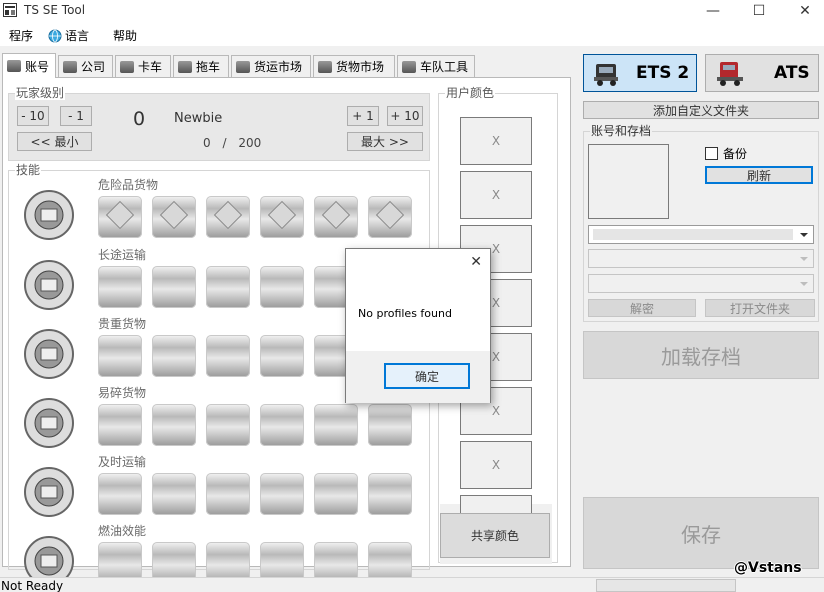  I want to click on minimize-button: —, so click(713, 11).